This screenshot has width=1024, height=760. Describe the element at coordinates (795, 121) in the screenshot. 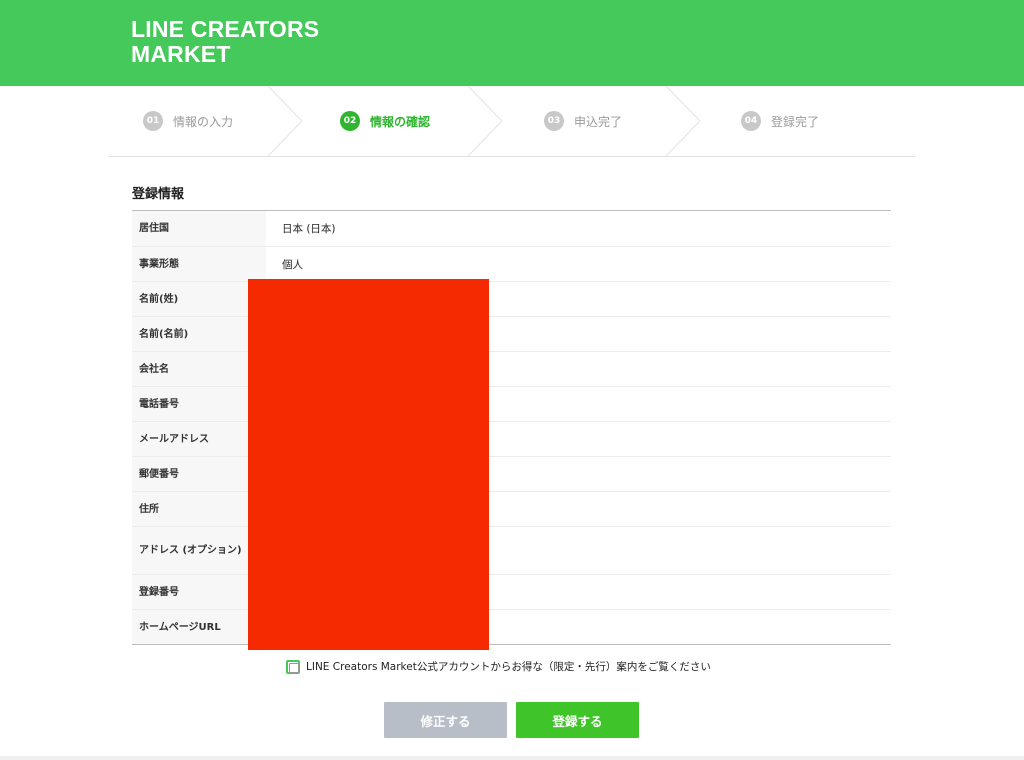

I see `step-label: 登録完了` at that location.